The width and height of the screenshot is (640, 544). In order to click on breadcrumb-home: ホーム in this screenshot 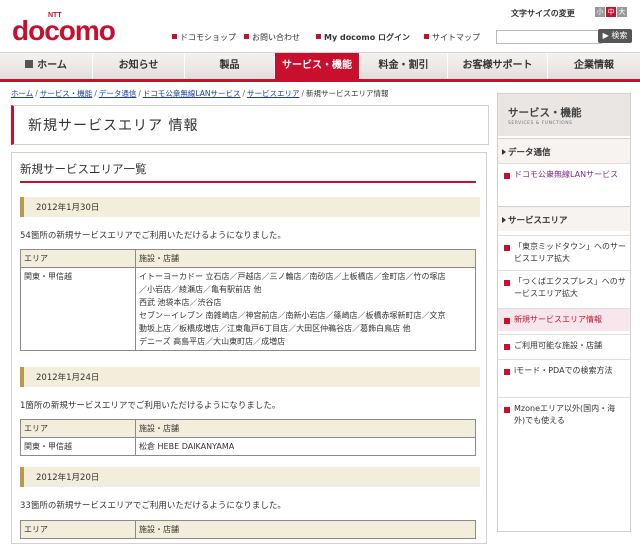, I will do `click(22, 93)`.